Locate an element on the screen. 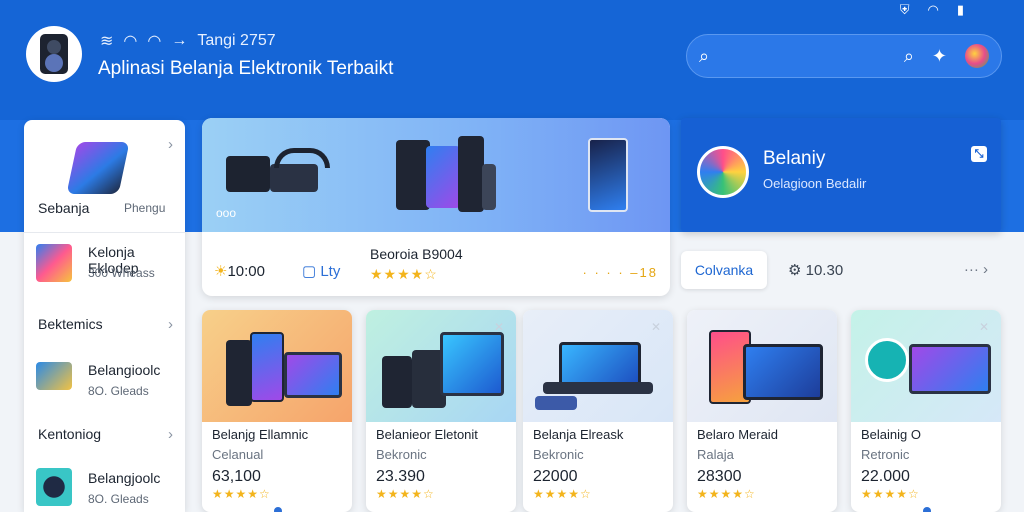 The width and height of the screenshot is (1024, 512). expand-icon: ⤡ is located at coordinates (979, 154).